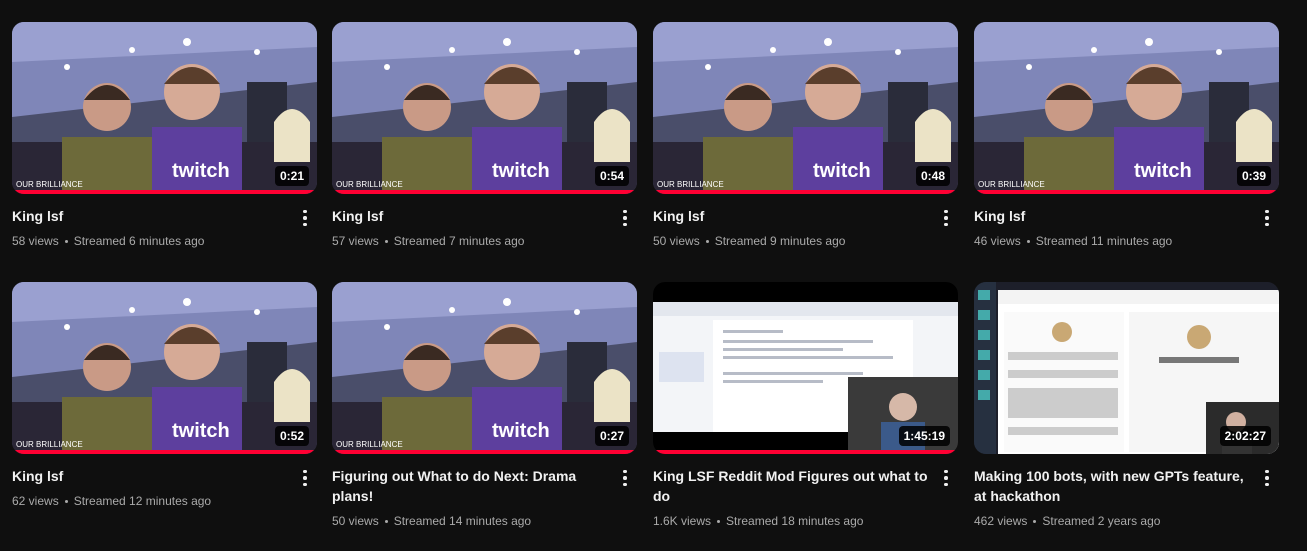  Describe the element at coordinates (1001, 521) in the screenshot. I see `view-count: 462 views` at that location.